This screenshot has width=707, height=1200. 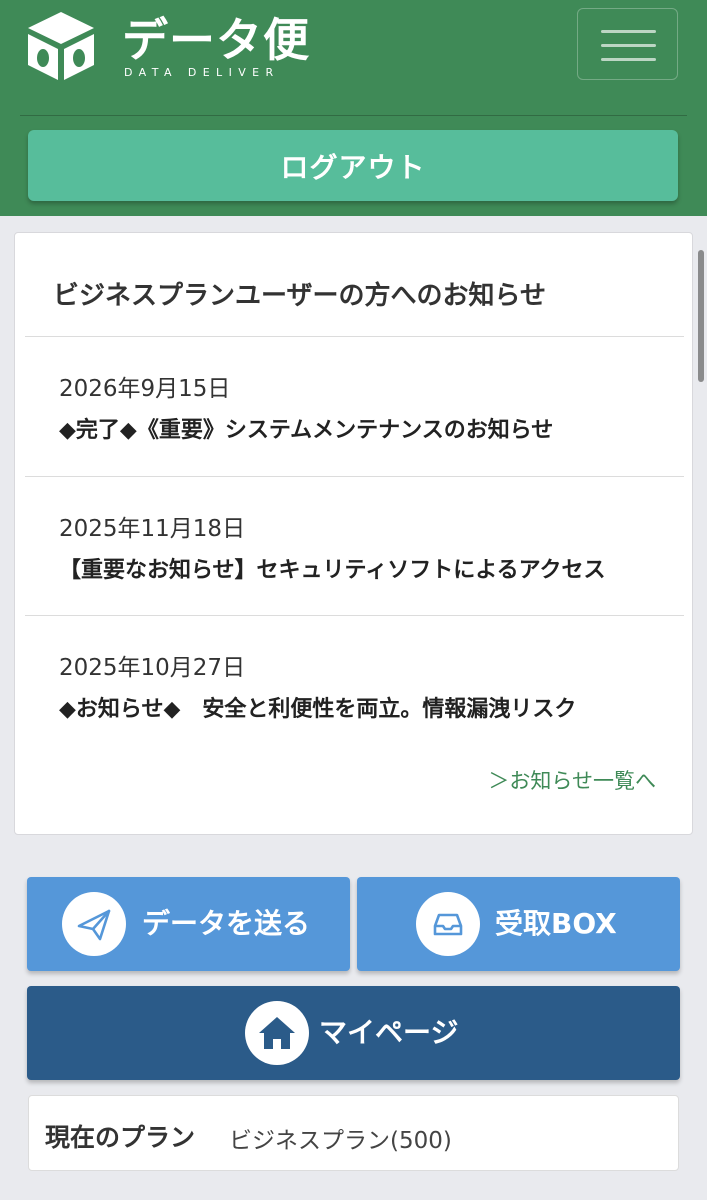 I want to click on hamburger-menu-button, so click(x=627, y=44).